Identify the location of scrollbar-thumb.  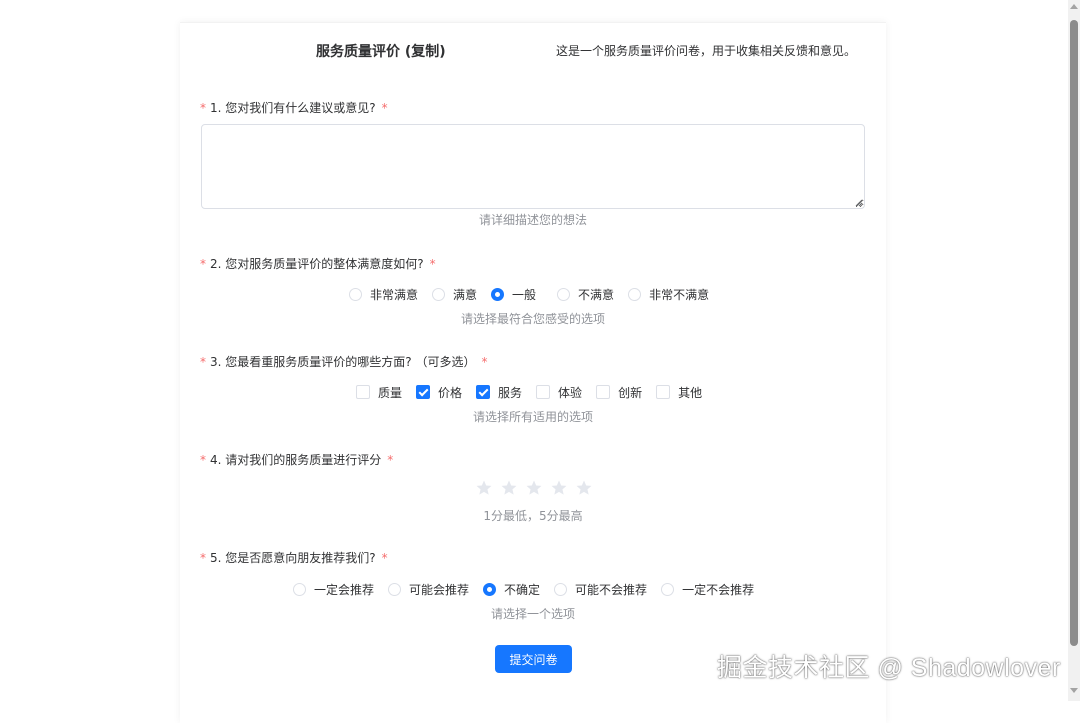
(1074, 333).